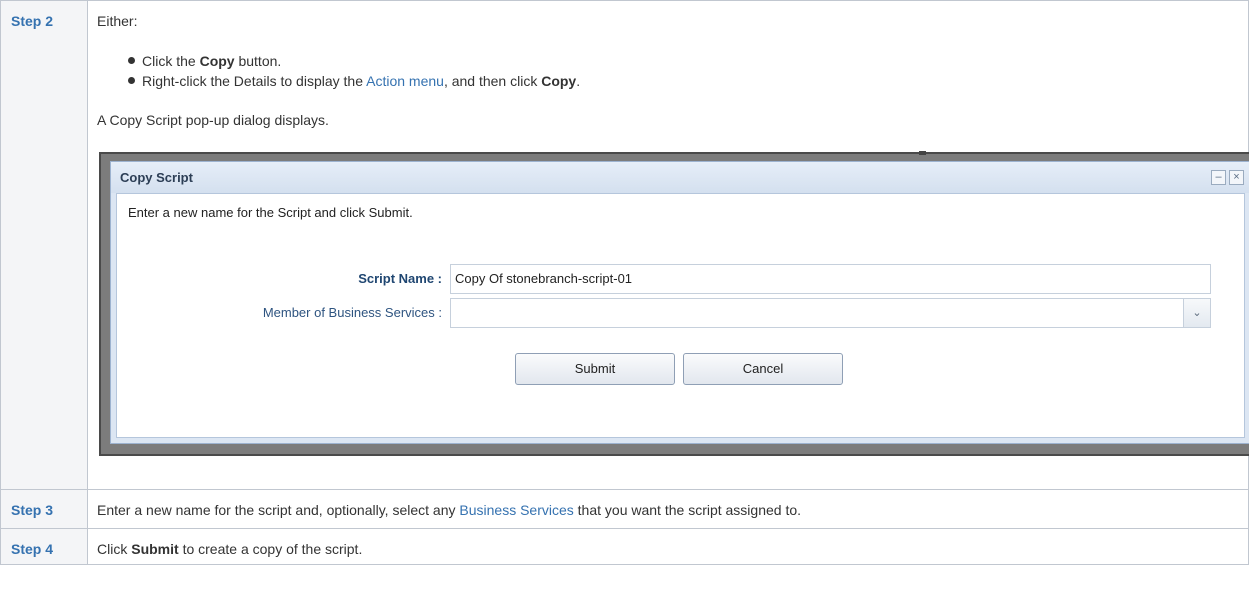 Image resolution: width=1249 pixels, height=594 pixels. I want to click on list-item: Click the Copy button., so click(688, 61).